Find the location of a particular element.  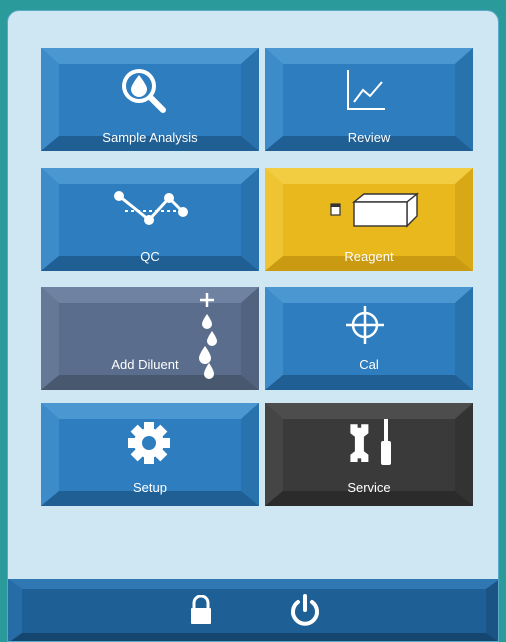

review-label: Review is located at coordinates (369, 137).